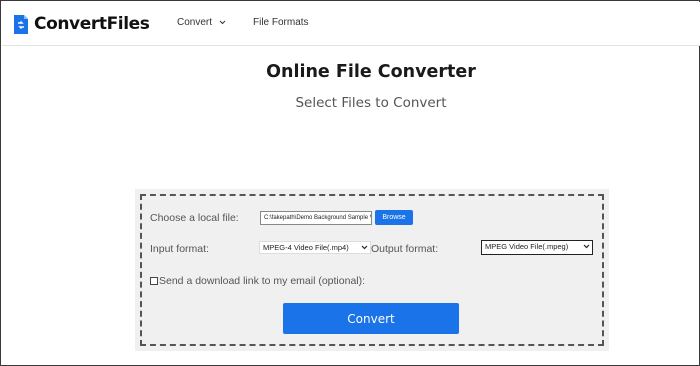 The height and width of the screenshot is (366, 700). Describe the element at coordinates (371, 72) in the screenshot. I see `page-title: Online File Converter` at that location.